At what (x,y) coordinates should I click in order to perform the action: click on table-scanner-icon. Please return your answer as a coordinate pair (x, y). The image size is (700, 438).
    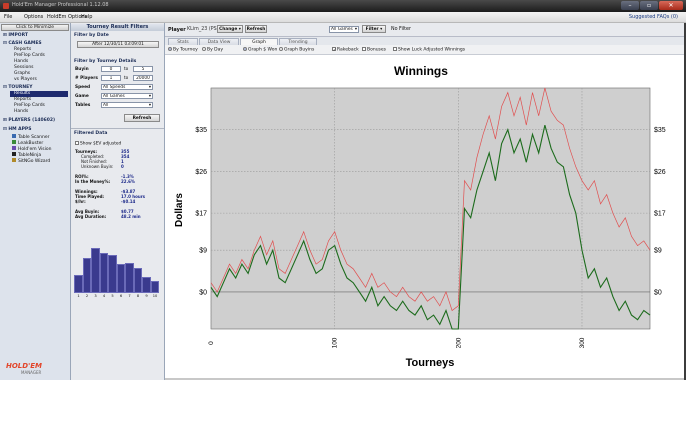
    Looking at the image, I should click on (14, 136).